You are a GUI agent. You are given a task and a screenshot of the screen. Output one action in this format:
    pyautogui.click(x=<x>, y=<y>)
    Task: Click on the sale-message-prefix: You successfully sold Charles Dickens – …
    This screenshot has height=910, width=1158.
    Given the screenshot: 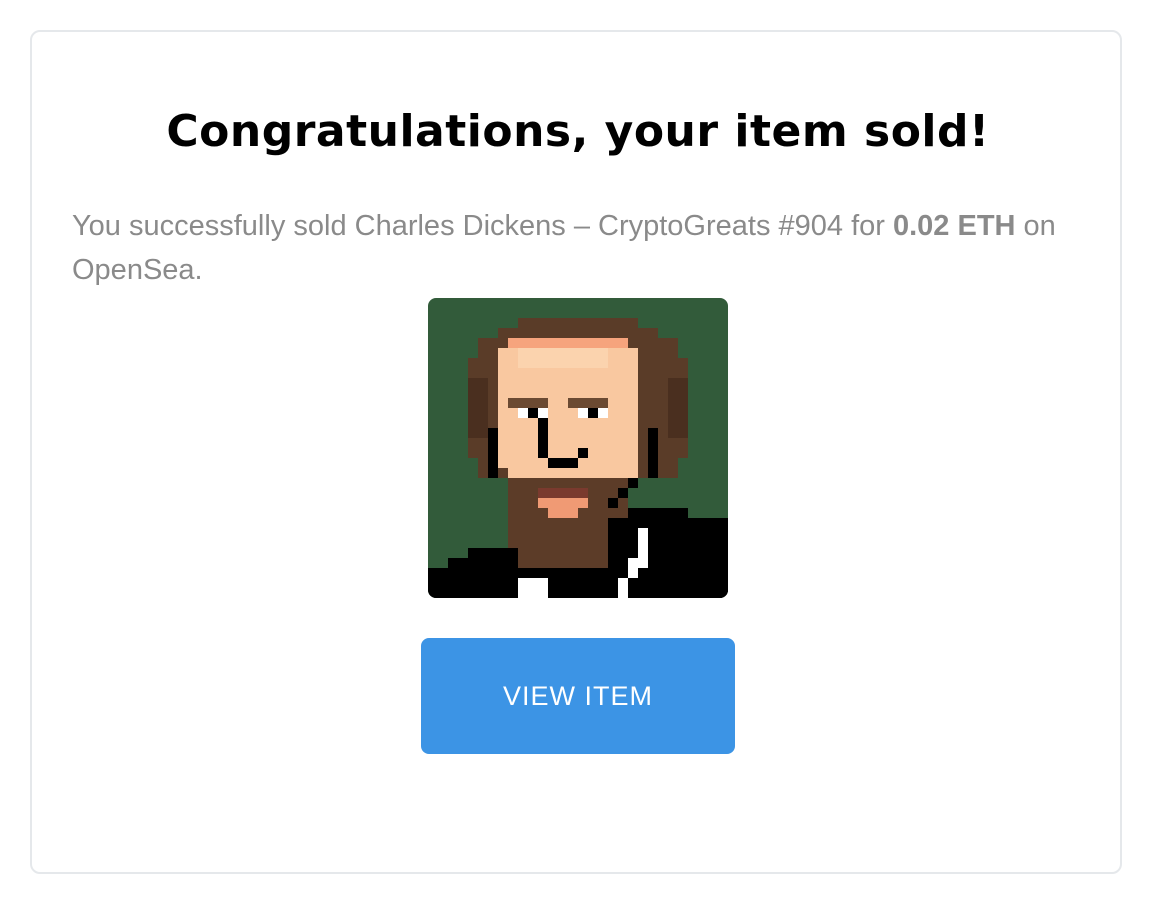 What is the action you would take?
    pyautogui.click(x=482, y=226)
    